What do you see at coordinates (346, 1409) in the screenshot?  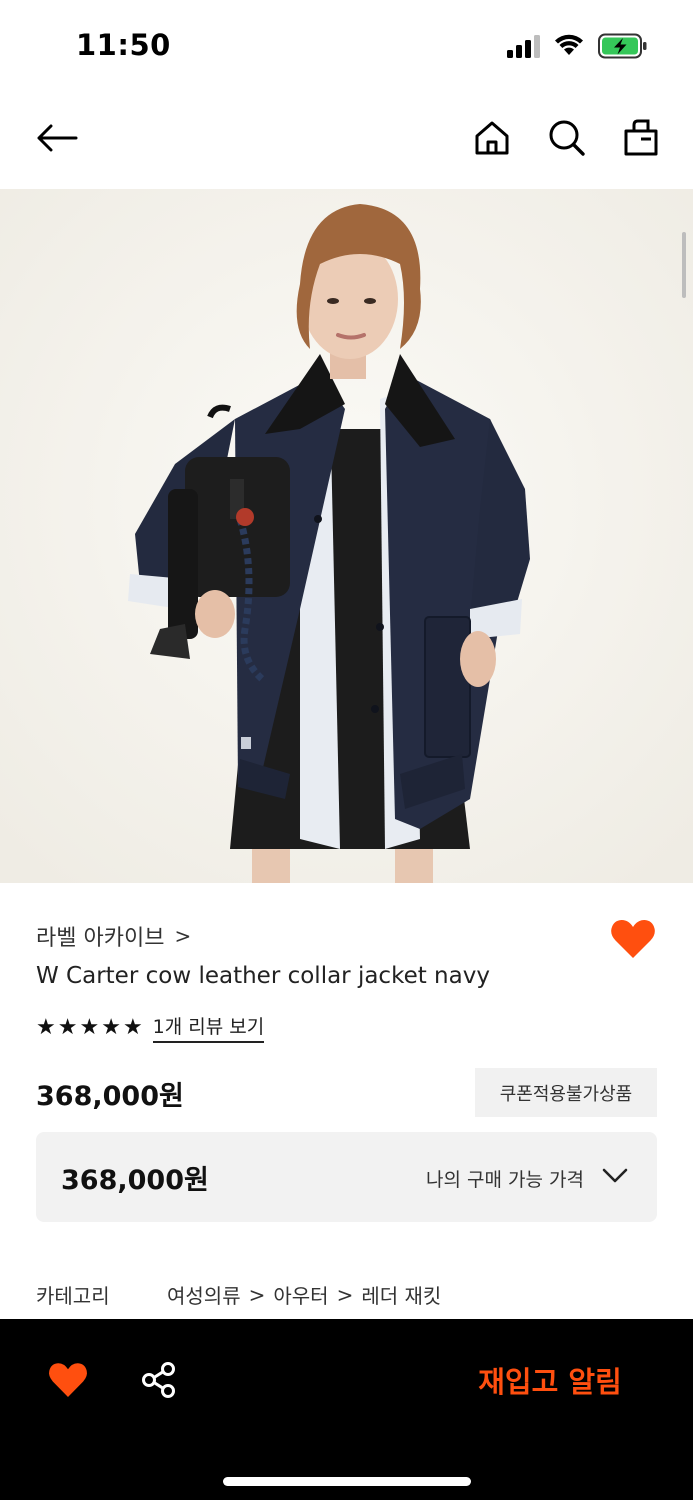 I see `bottom-action-bar: 재입고 알림` at bounding box center [346, 1409].